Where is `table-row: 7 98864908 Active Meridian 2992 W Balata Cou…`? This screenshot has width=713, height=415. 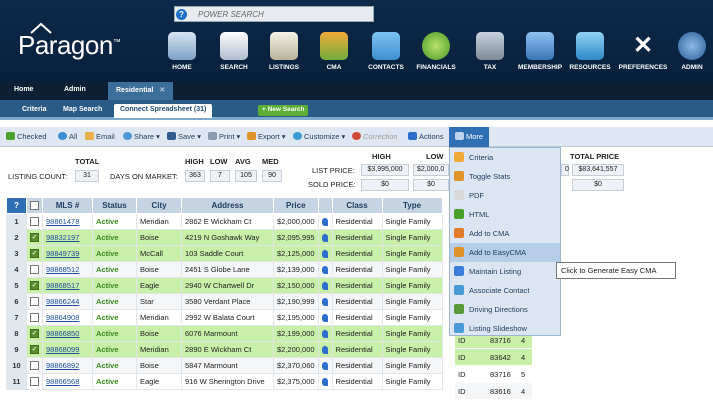
table-row: 7 98864908 Active Meridian 2992 W Balata Cou… is located at coordinates (224, 317).